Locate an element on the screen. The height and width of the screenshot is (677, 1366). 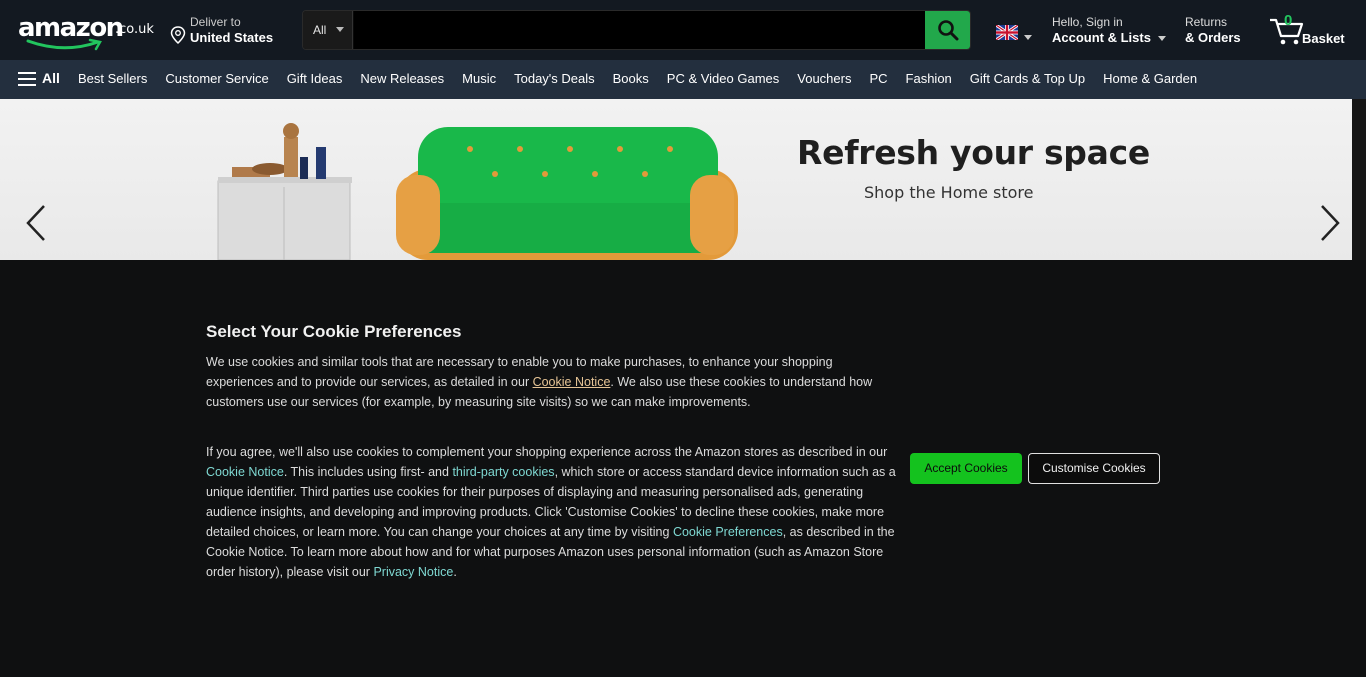
nav-link-customer-service: Customer Service is located at coordinates (216, 78).